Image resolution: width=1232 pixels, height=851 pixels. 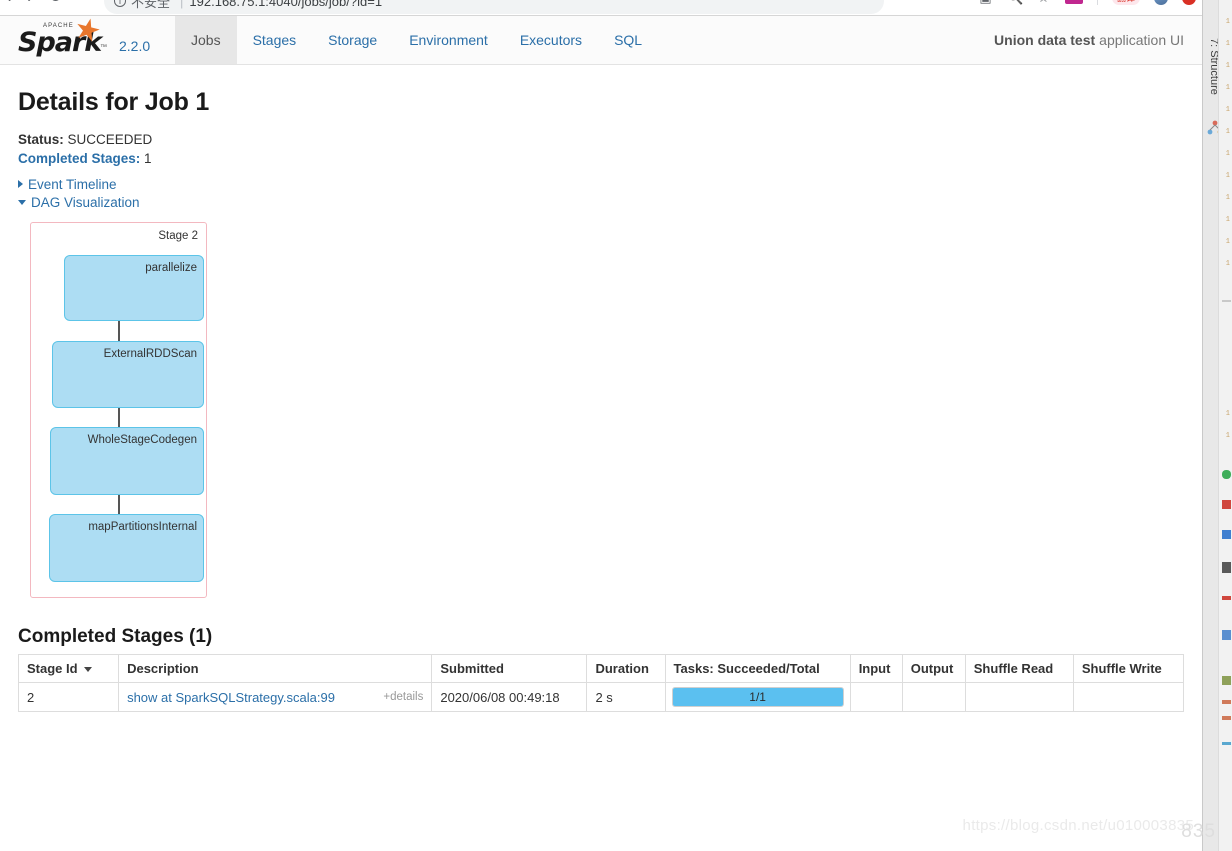 What do you see at coordinates (1206, 425) in the screenshot?
I see `ide-right-panel: 7: Structure 1 1 1 1 1 1 1 1 1 1 1 1 1 1` at bounding box center [1206, 425].